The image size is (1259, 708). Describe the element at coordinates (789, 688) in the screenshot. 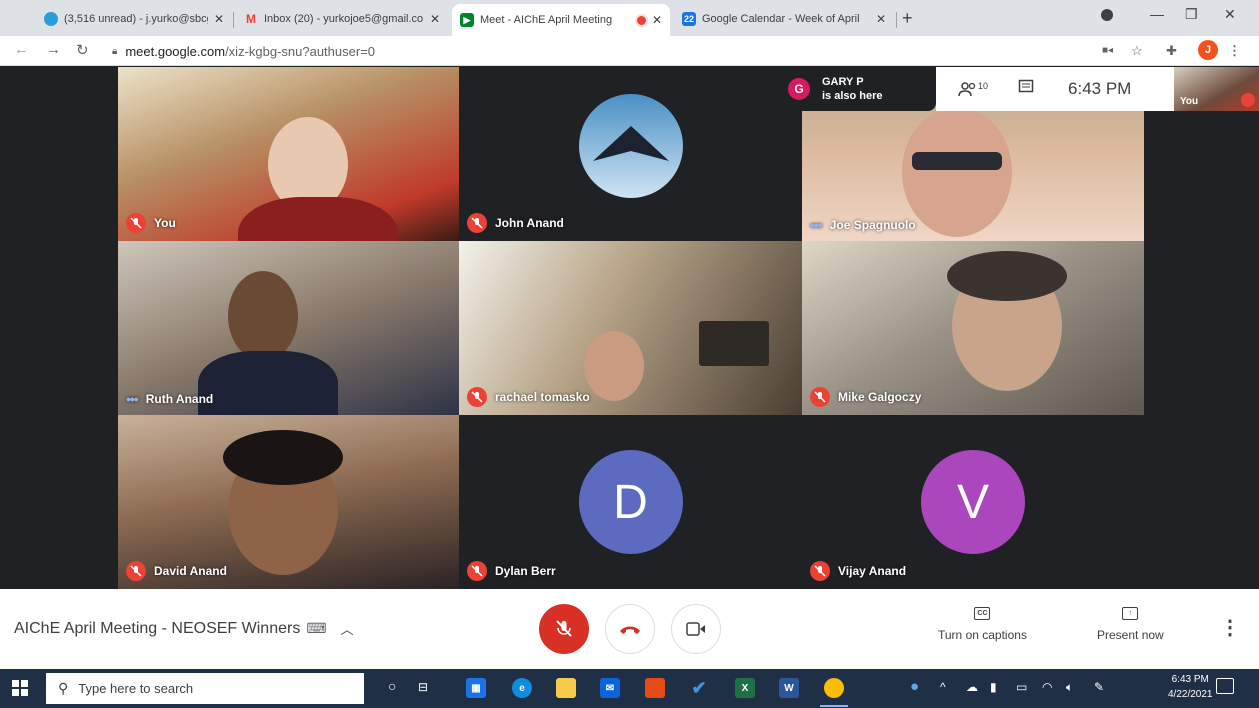

I see `word-app-icon: W` at that location.